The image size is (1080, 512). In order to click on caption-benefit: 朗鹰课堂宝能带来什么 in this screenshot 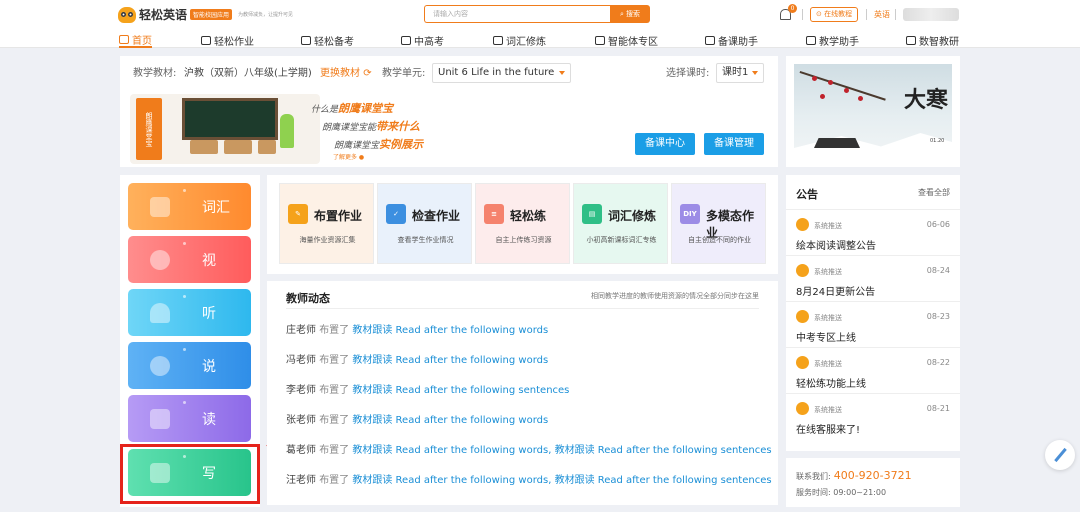, I will do `click(371, 126)`.